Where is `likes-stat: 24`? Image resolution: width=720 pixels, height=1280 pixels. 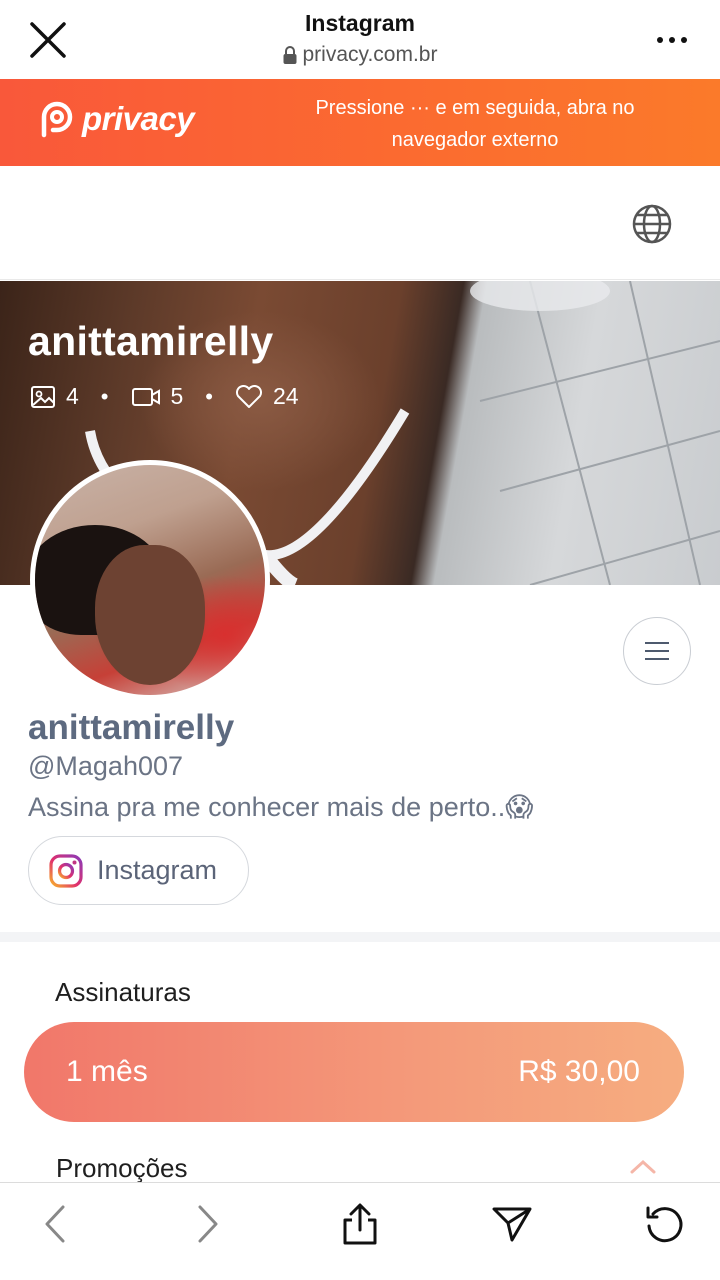
likes-stat: 24 is located at coordinates (267, 396).